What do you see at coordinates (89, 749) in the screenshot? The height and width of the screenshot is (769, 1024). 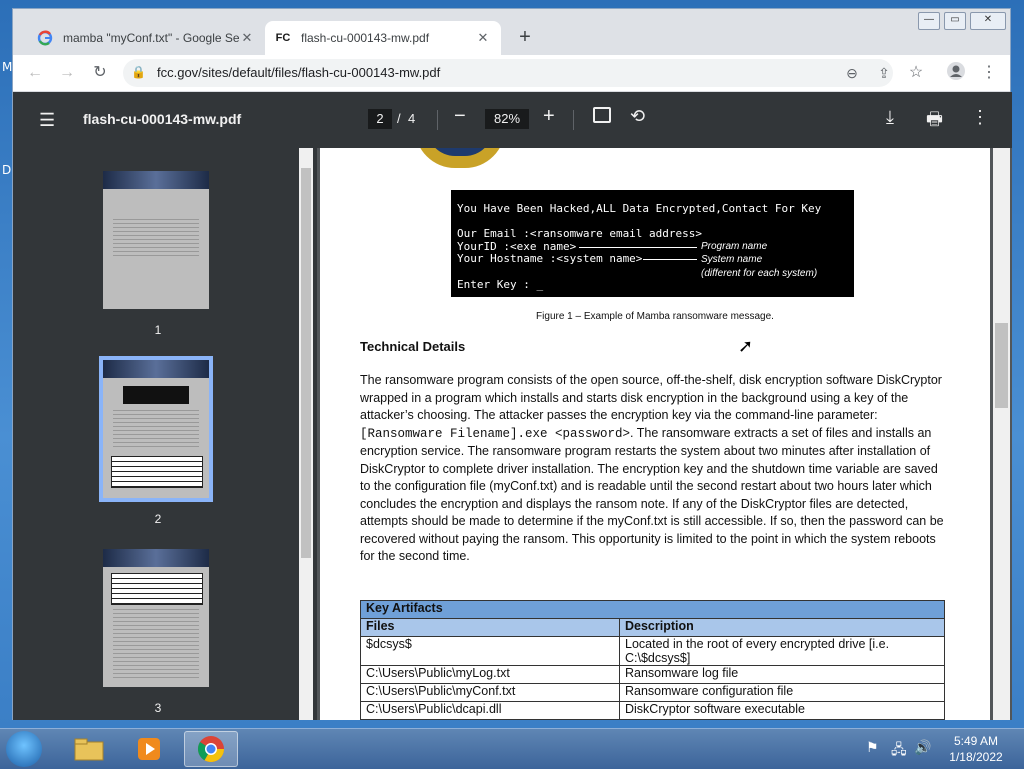 I see `explorer-taskbar-icon` at bounding box center [89, 749].